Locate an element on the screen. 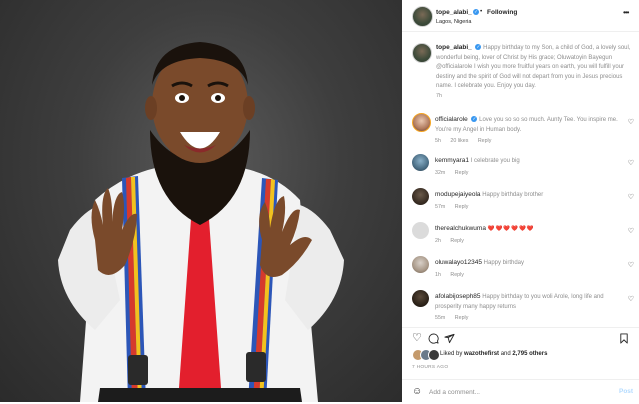 The width and height of the screenshot is (639, 404). caption-username: tope_alabi_ is located at coordinates (454, 47).